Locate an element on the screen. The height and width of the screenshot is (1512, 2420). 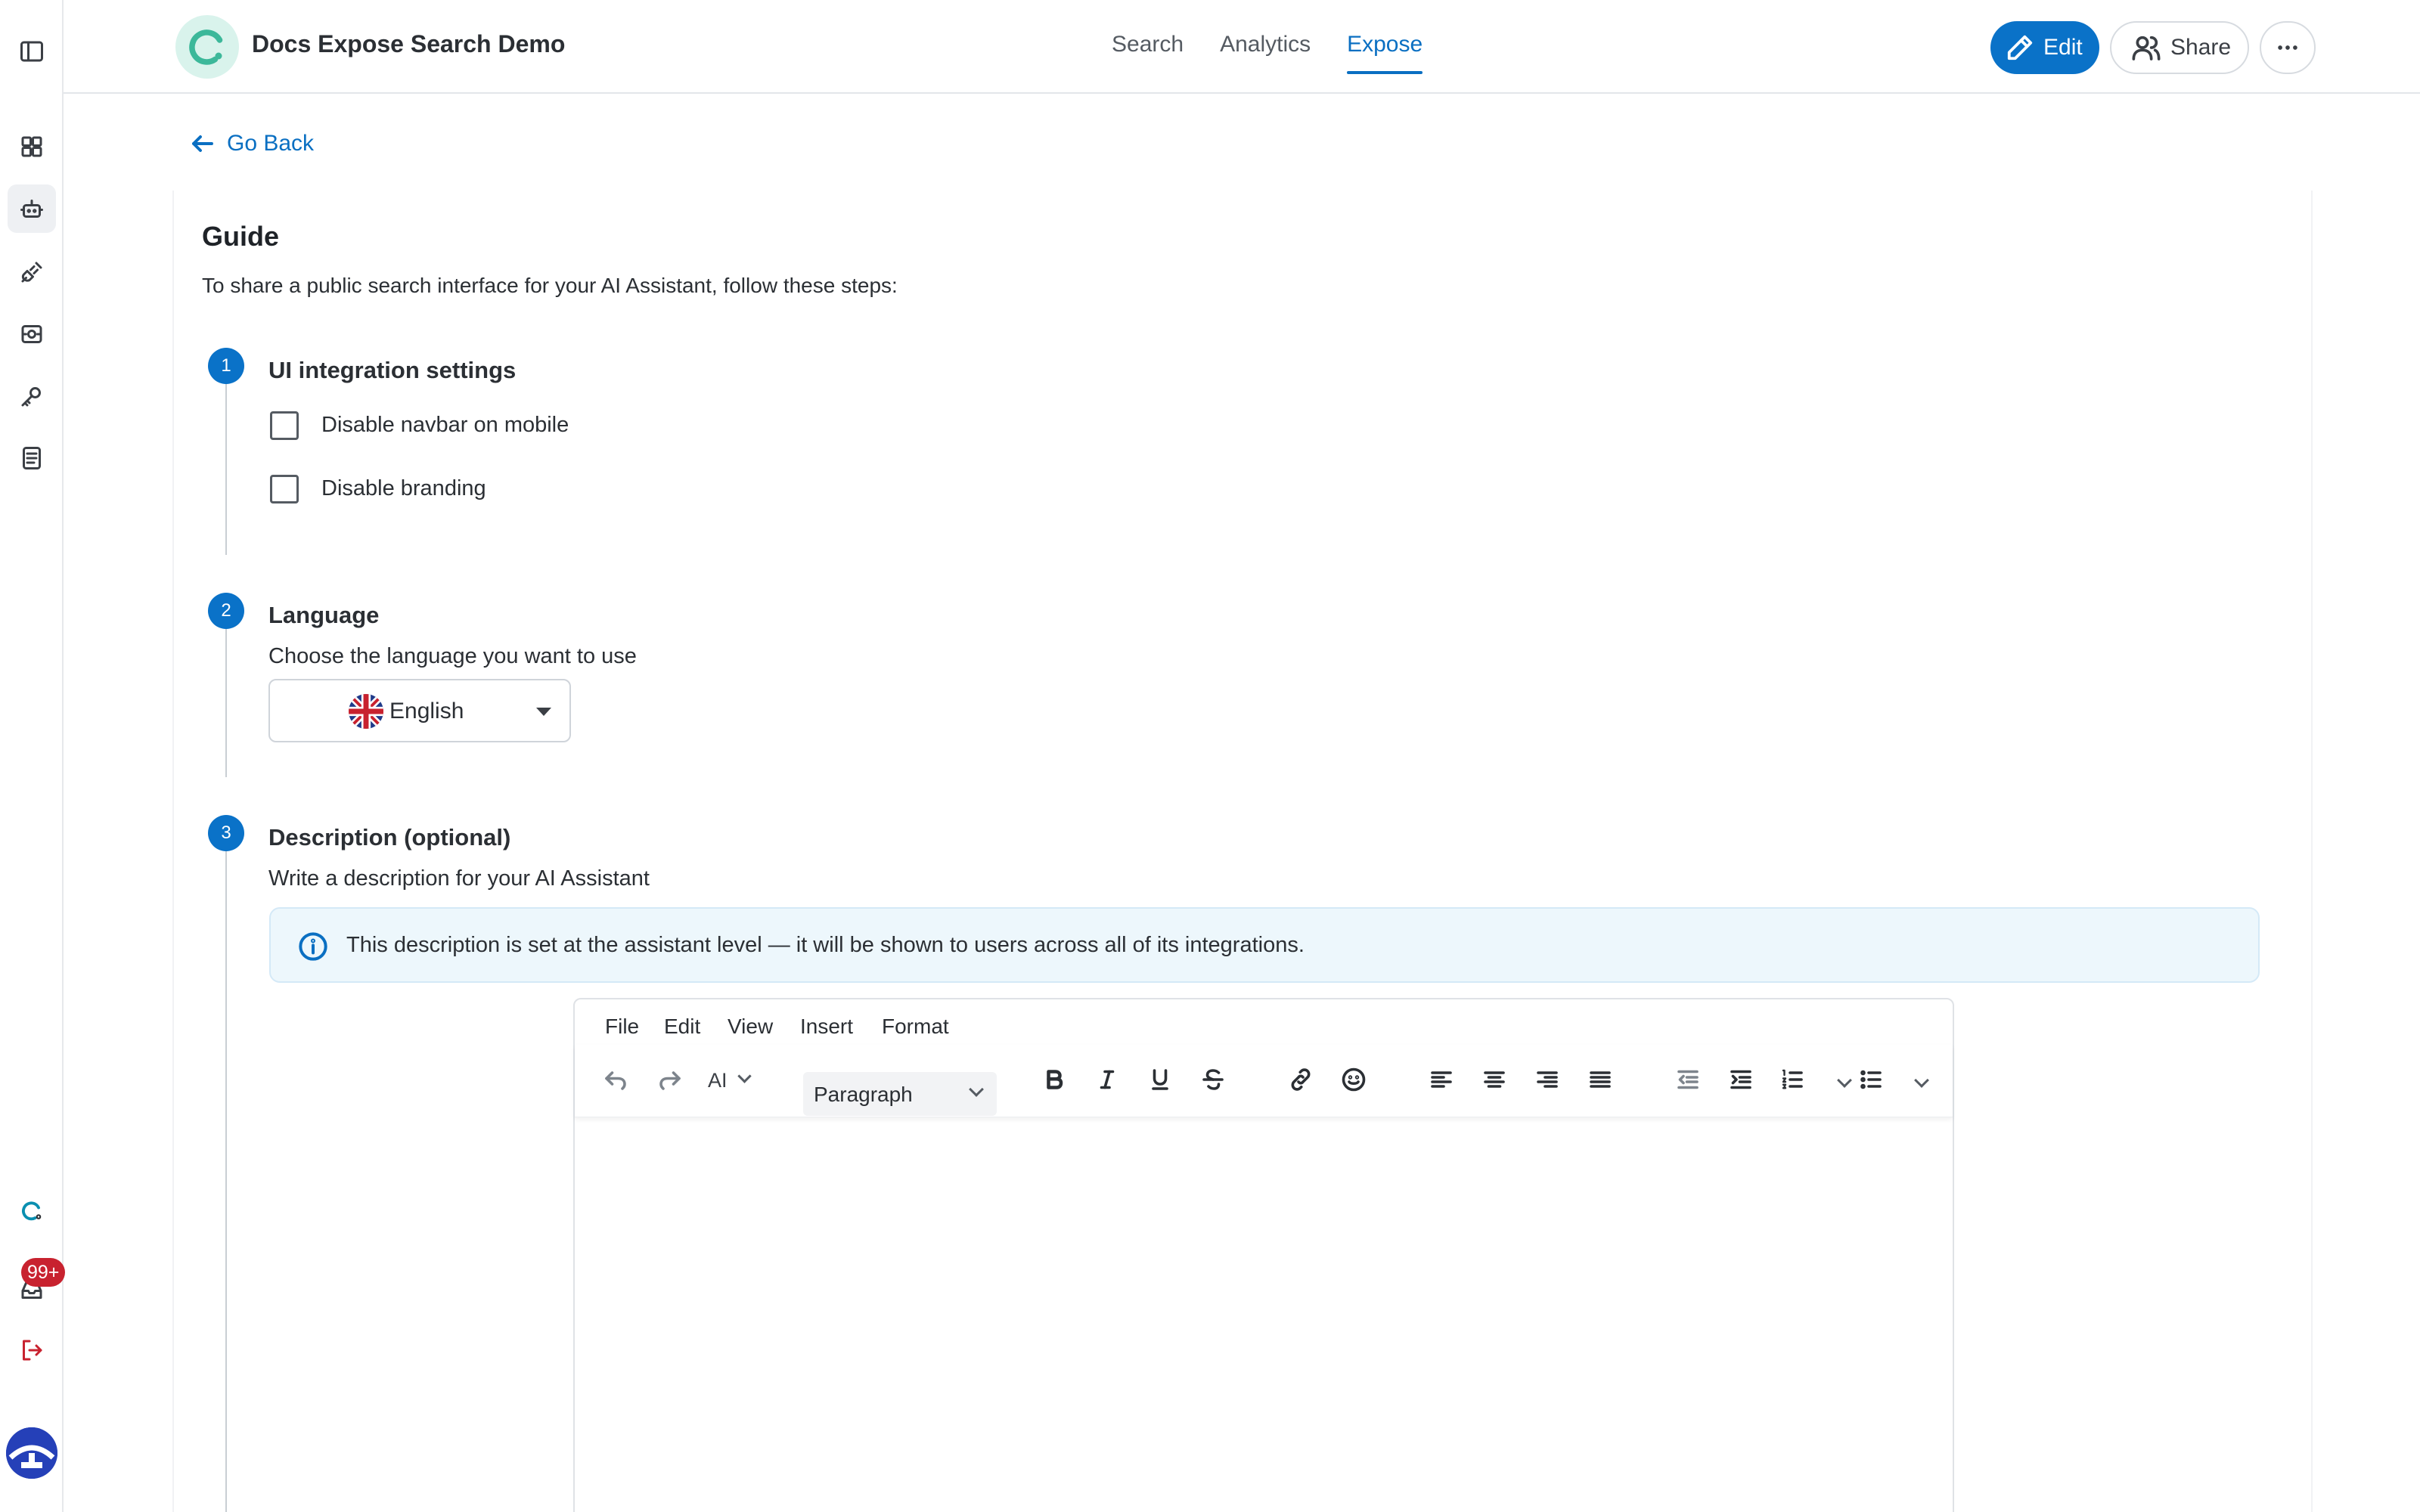
link-icon is located at coordinates (1300, 1079).